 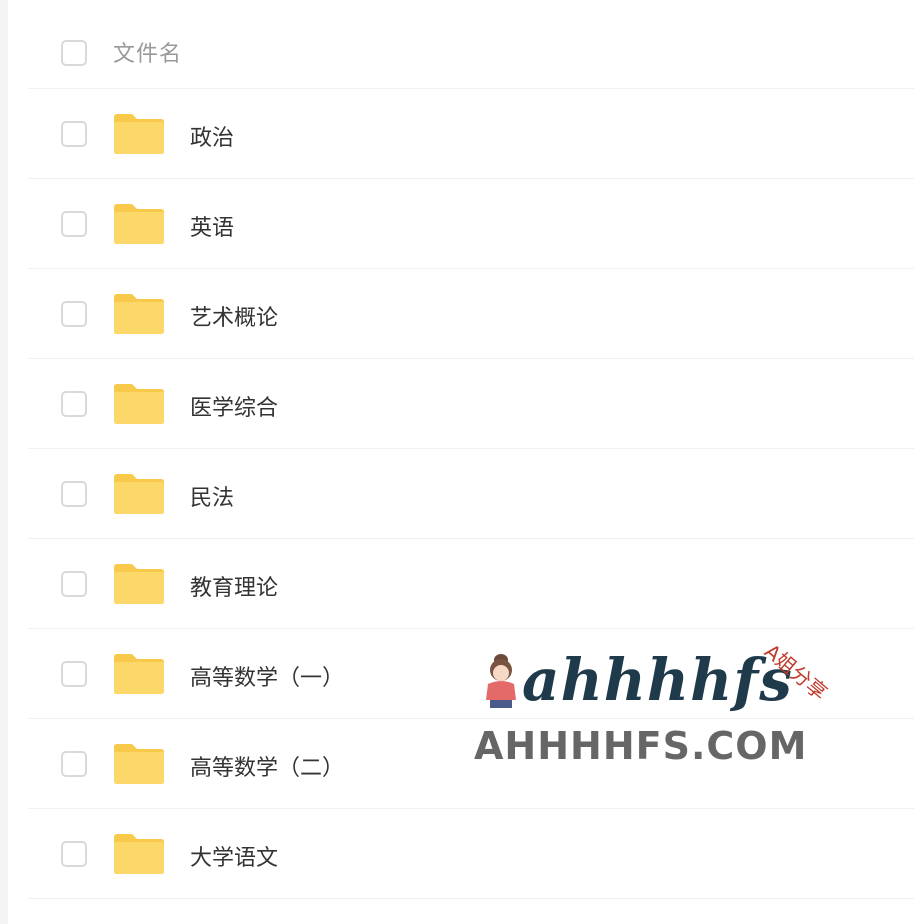 I want to click on file-row-5: 教育理论, so click(x=471, y=584).